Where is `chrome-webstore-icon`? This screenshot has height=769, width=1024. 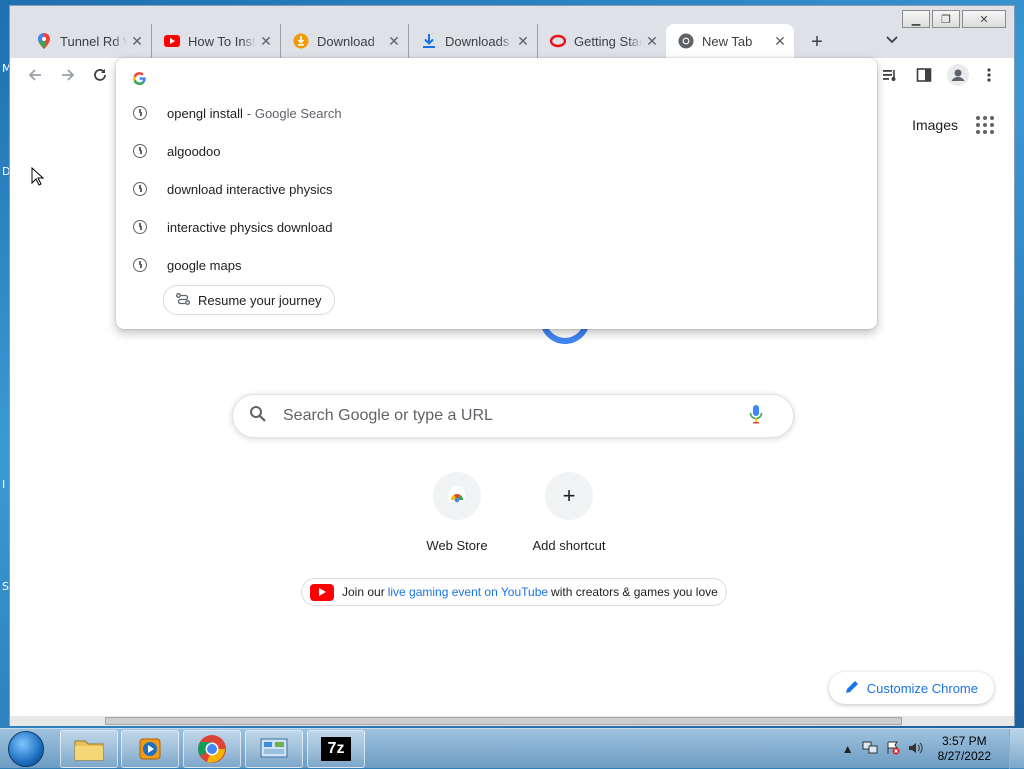
chrome-webstore-icon is located at coordinates (457, 496).